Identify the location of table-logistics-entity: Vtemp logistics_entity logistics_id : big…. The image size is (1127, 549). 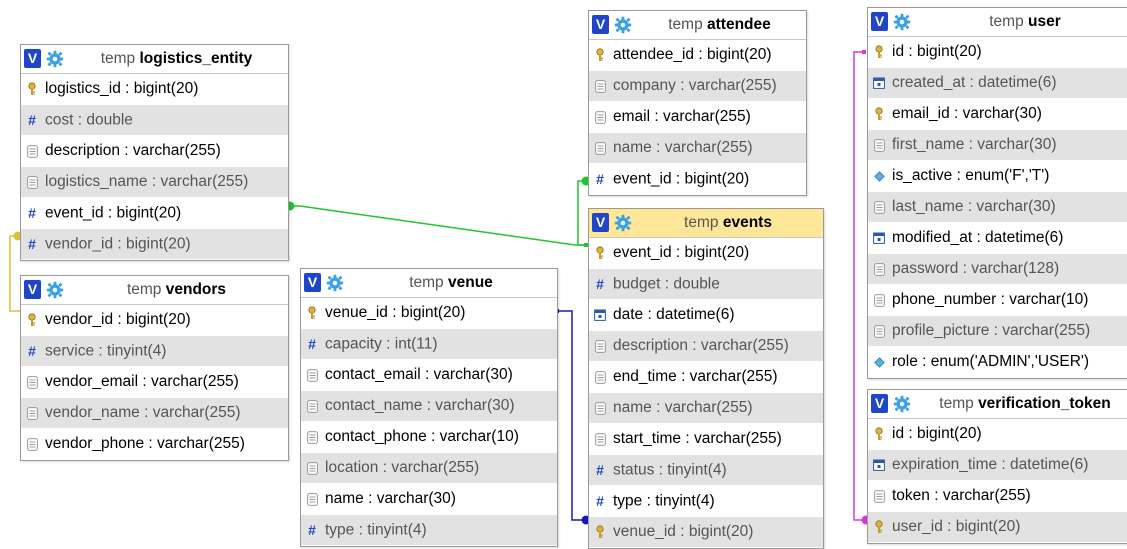
(154, 152).